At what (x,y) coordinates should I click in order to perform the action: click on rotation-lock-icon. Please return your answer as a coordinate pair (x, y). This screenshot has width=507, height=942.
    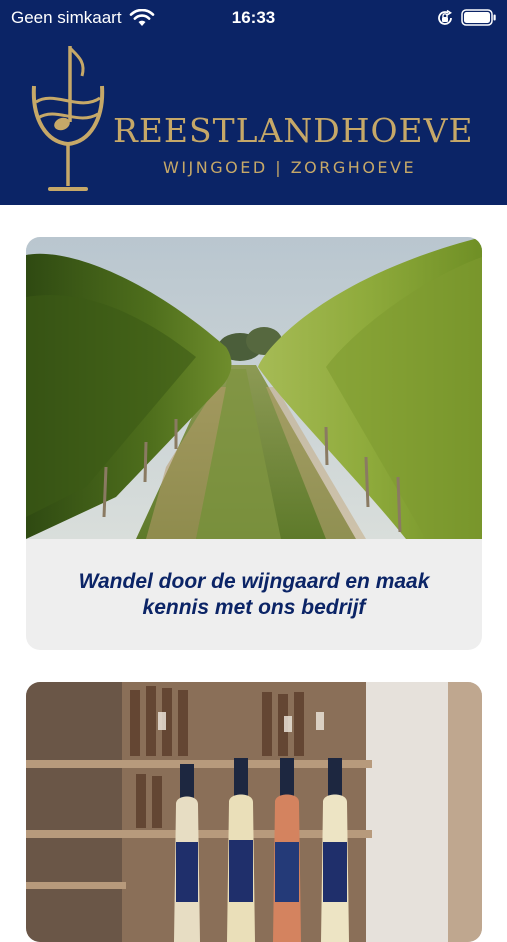
    Looking at the image, I should click on (445, 17).